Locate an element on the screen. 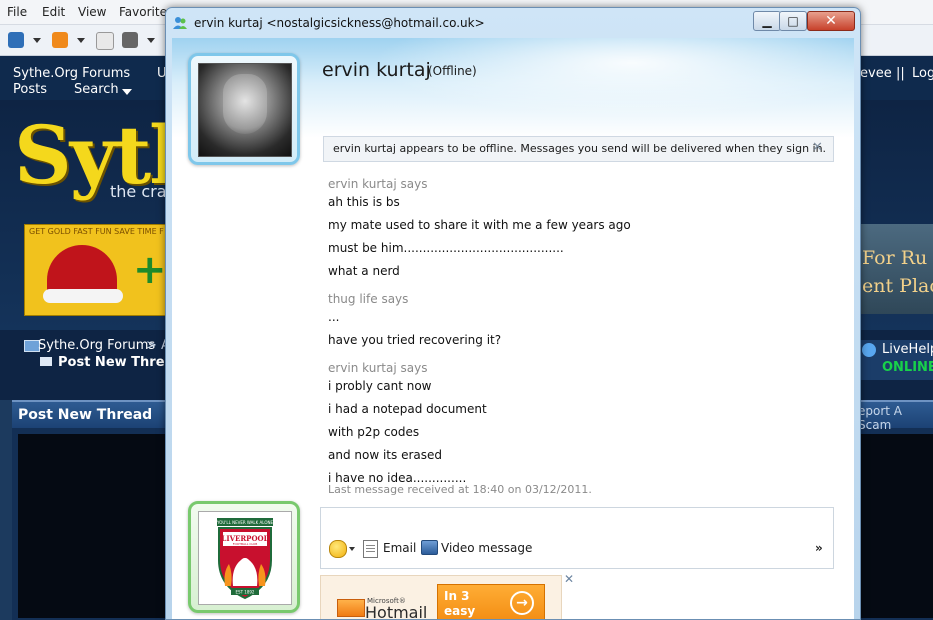 The height and width of the screenshot is (620, 933). rune-advert-line: For Ru is located at coordinates (895, 258).